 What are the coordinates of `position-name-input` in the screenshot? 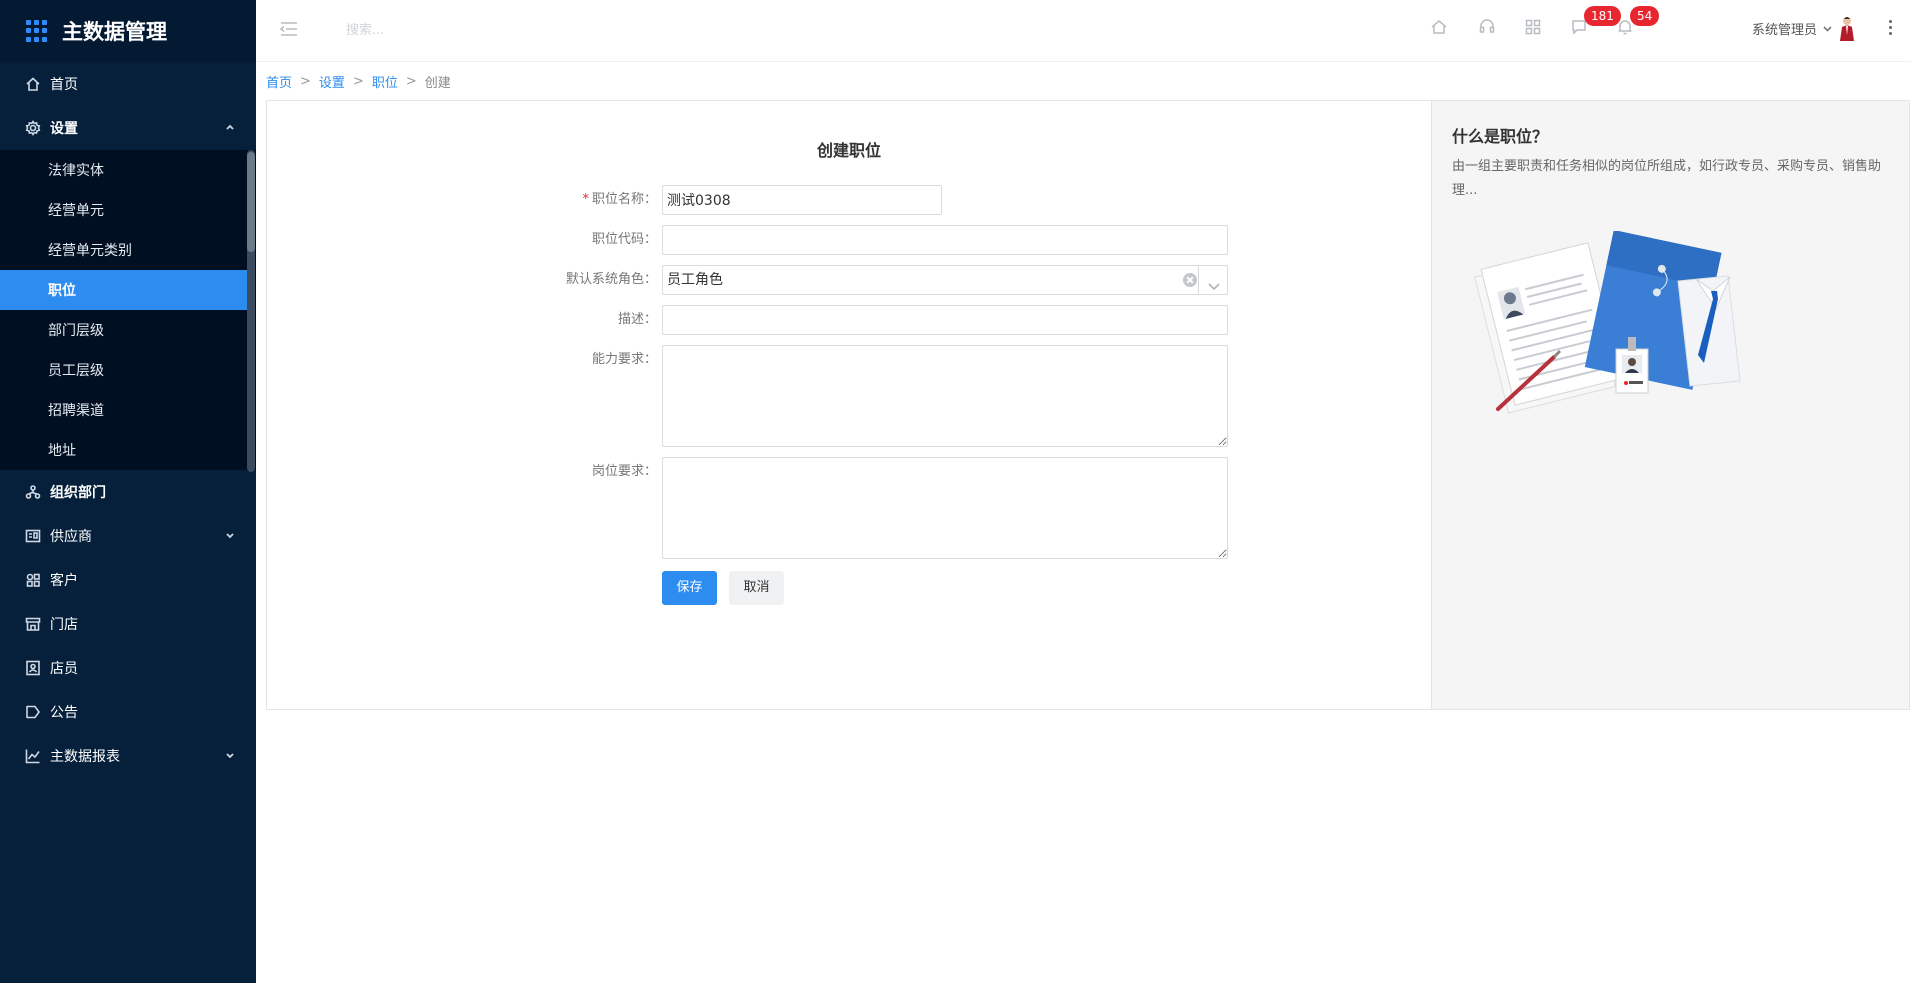 It's located at (802, 200).